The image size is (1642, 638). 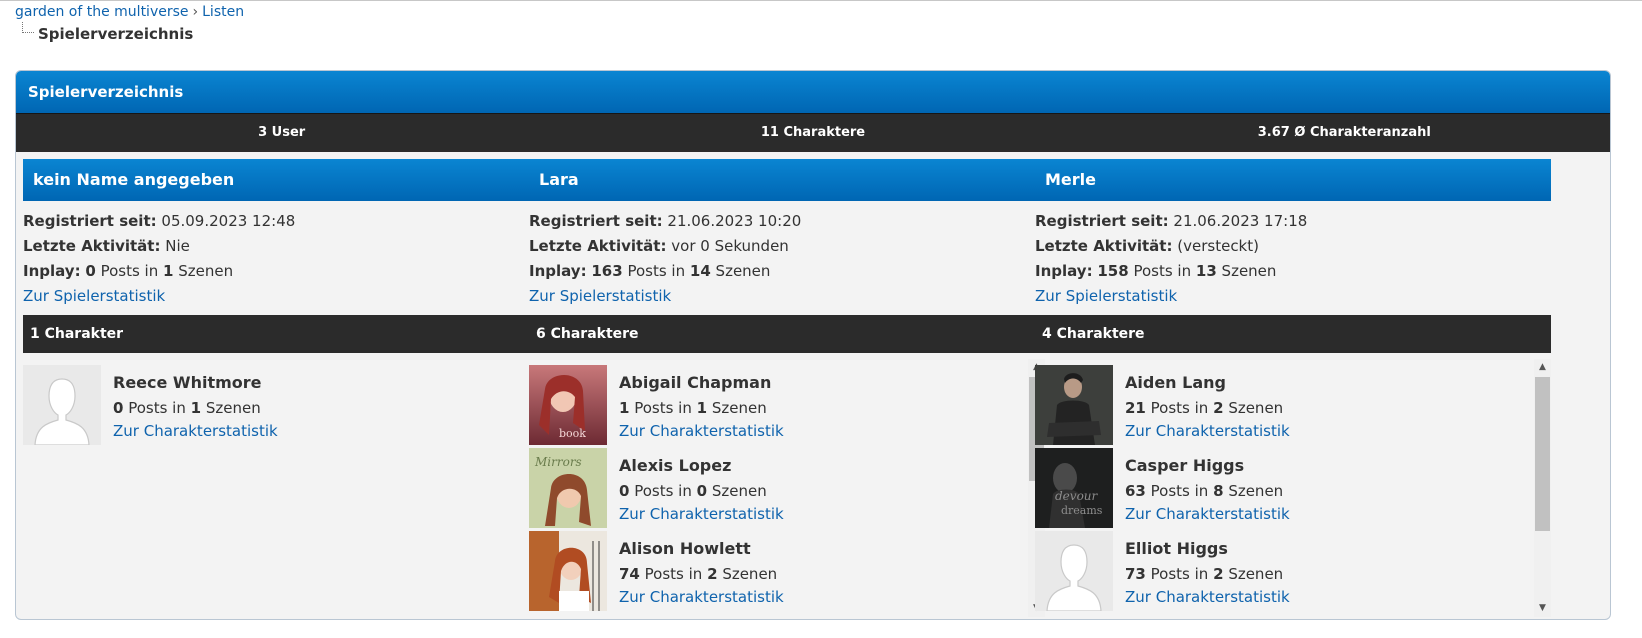 What do you see at coordinates (1207, 548) in the screenshot?
I see `character-name: Elliot Higgs` at bounding box center [1207, 548].